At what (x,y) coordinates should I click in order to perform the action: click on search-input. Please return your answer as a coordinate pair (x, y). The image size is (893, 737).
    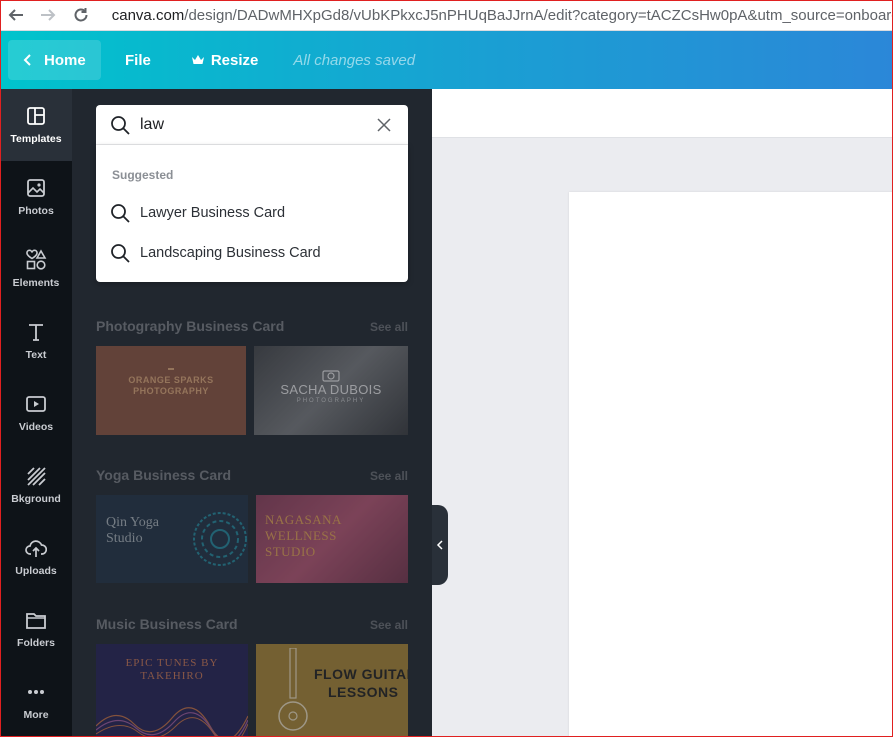
    Looking at the image, I should click on (250, 124).